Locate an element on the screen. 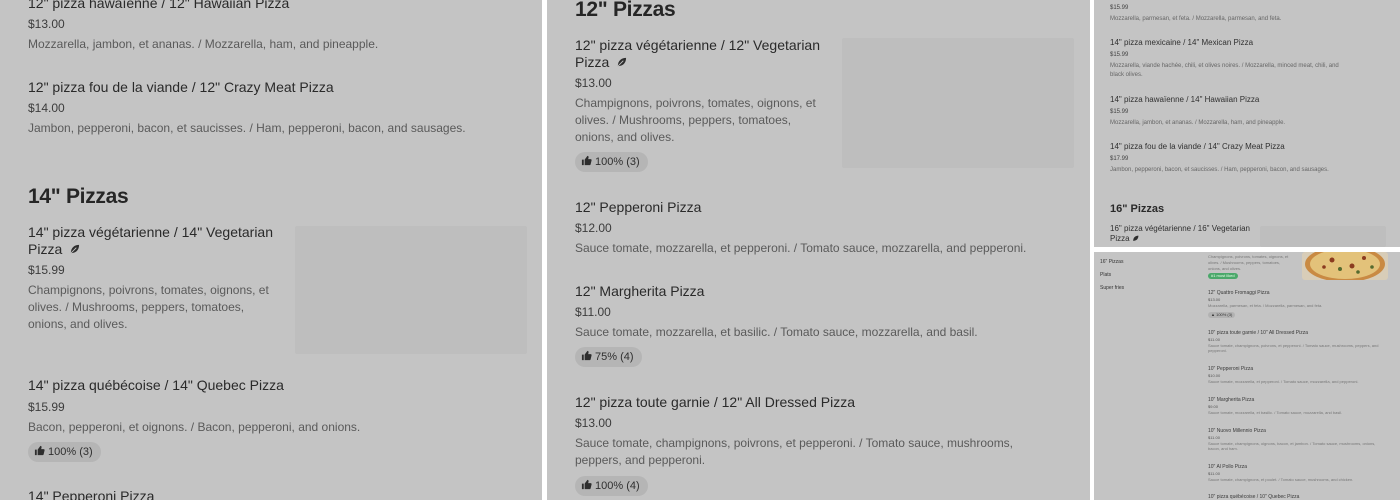 This screenshot has height=500, width=1400. thumbs-up-icon: ▲ is located at coordinates (1213, 314).